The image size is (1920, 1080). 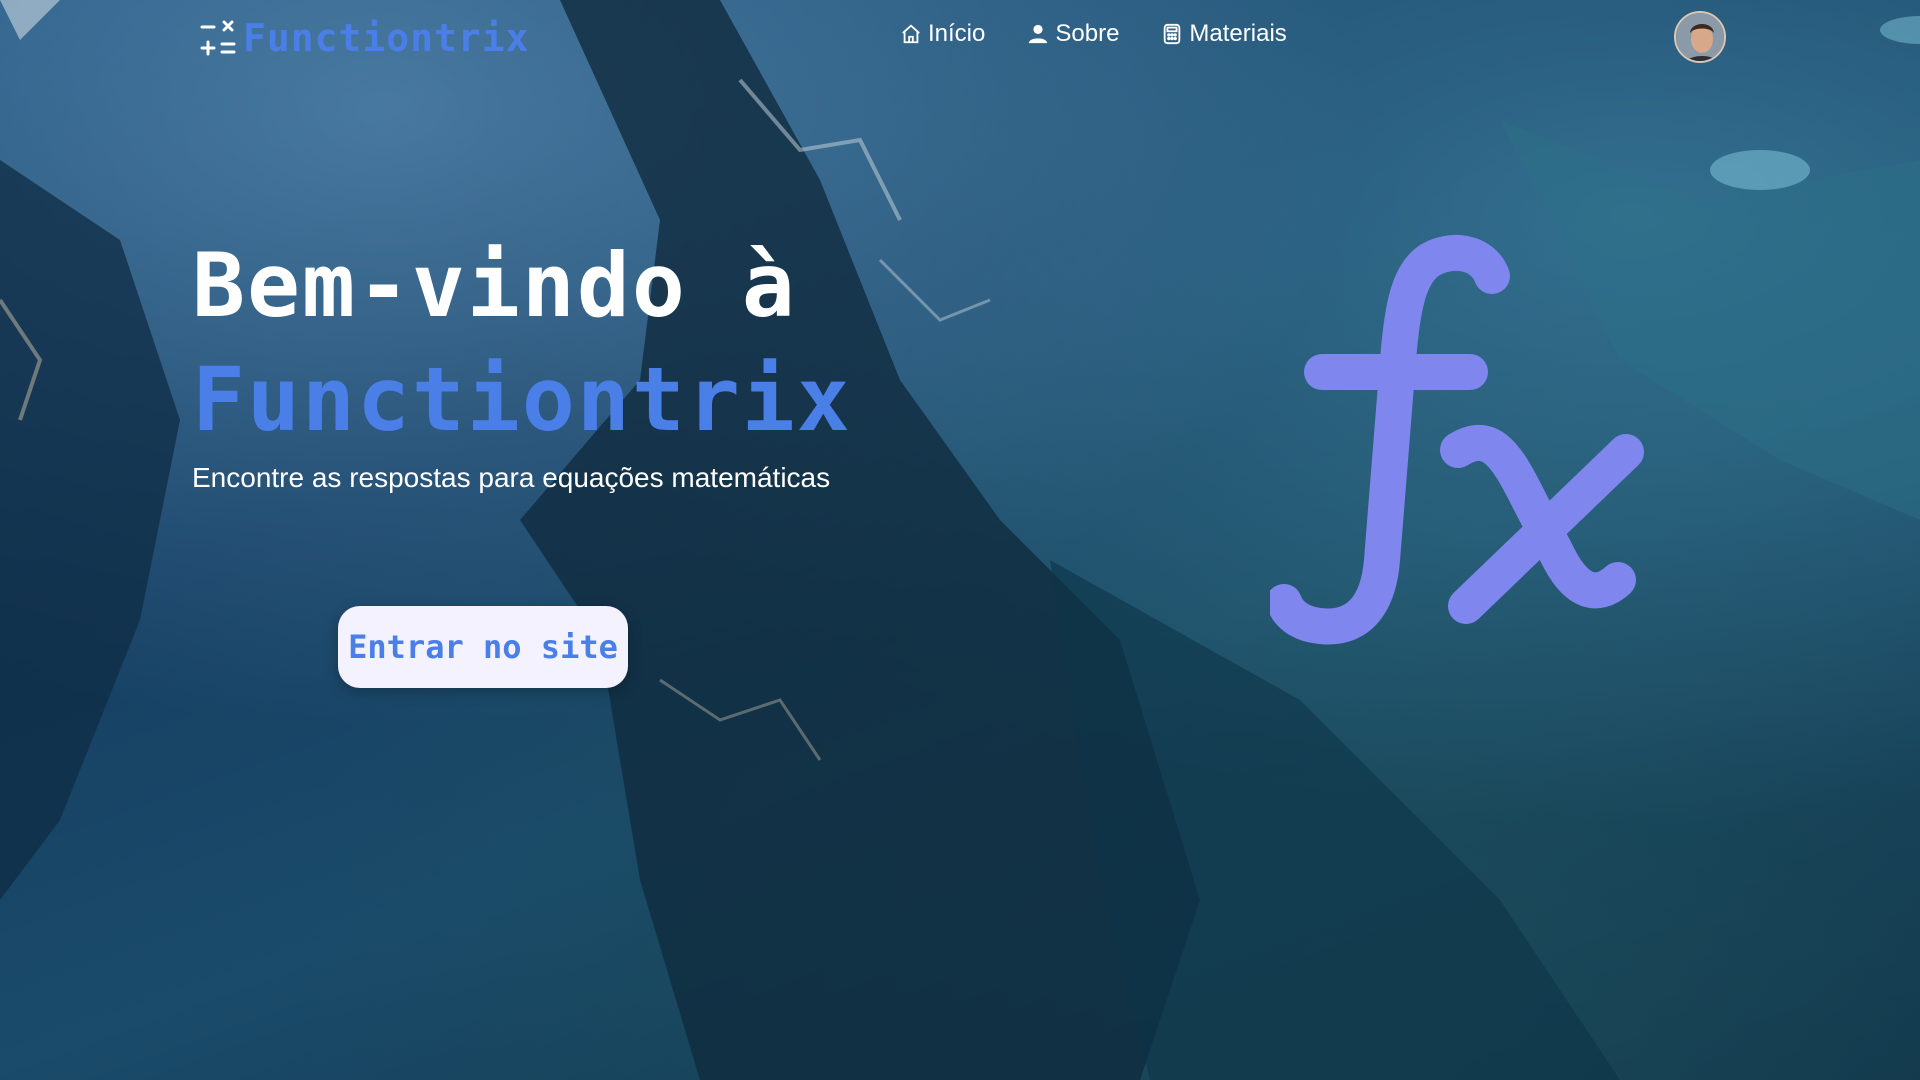 I want to click on brand-logo: Functiontrix, so click(x=364, y=38).